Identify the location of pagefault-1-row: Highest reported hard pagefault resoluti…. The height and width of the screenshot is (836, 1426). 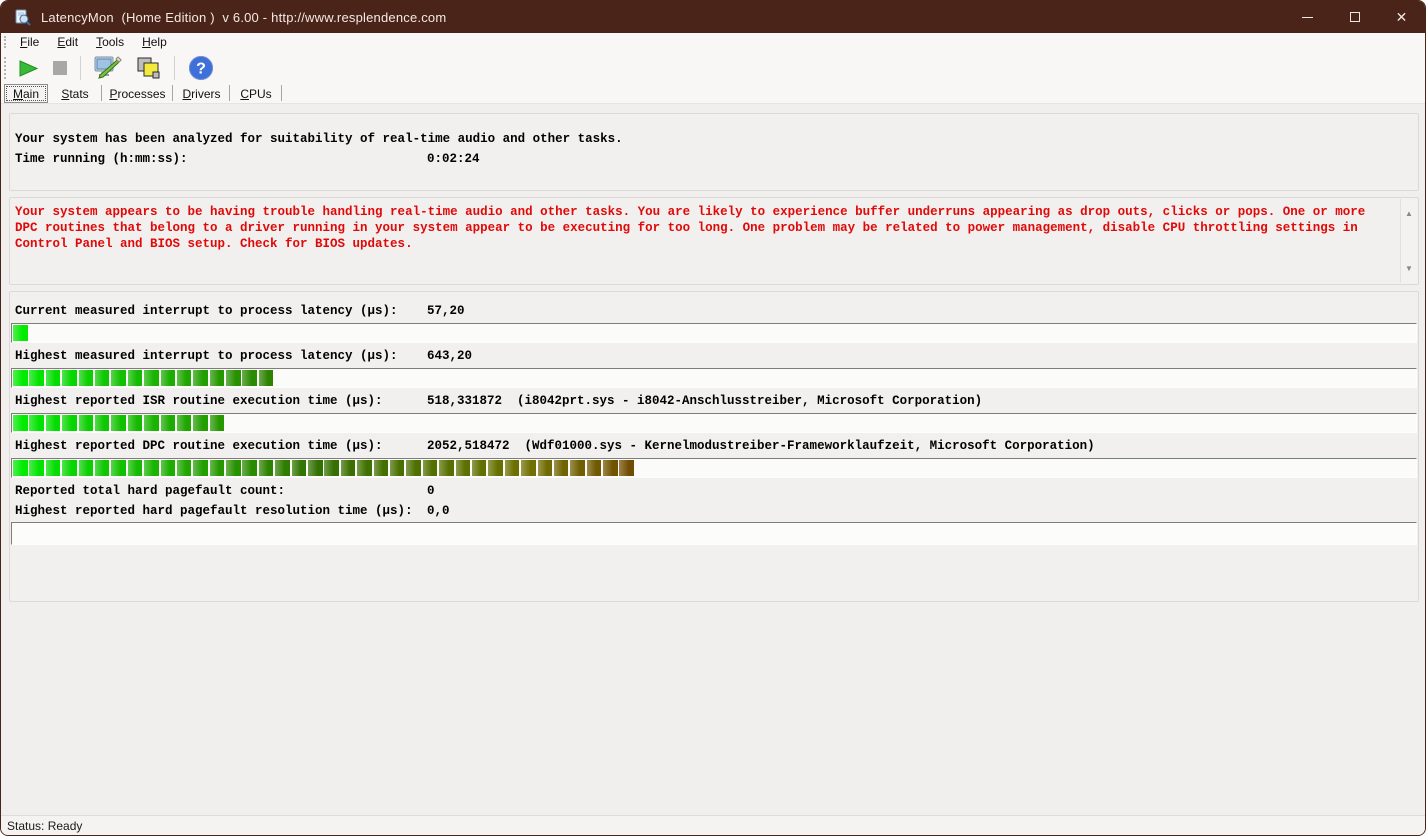
(714, 511).